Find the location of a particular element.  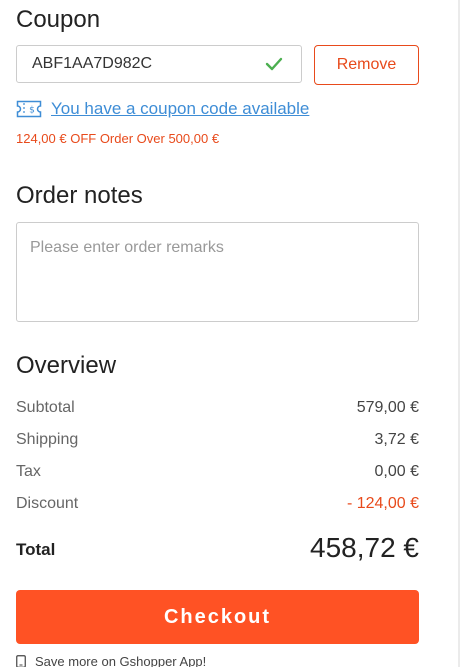

coupon-code-input is located at coordinates (144, 64).